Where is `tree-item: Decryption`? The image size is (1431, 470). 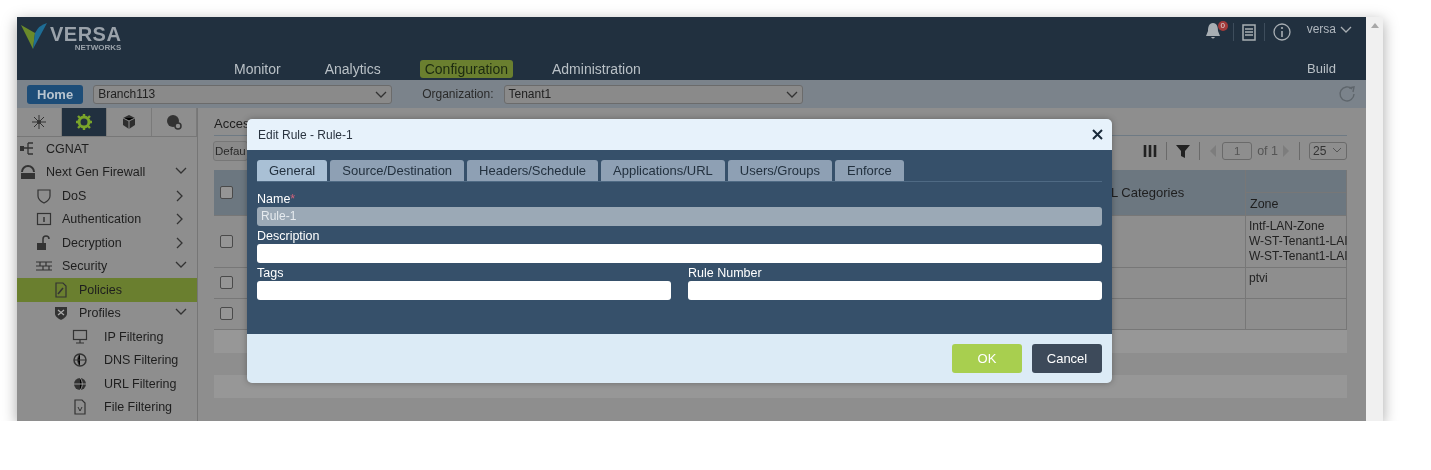 tree-item: Decryption is located at coordinates (107, 243).